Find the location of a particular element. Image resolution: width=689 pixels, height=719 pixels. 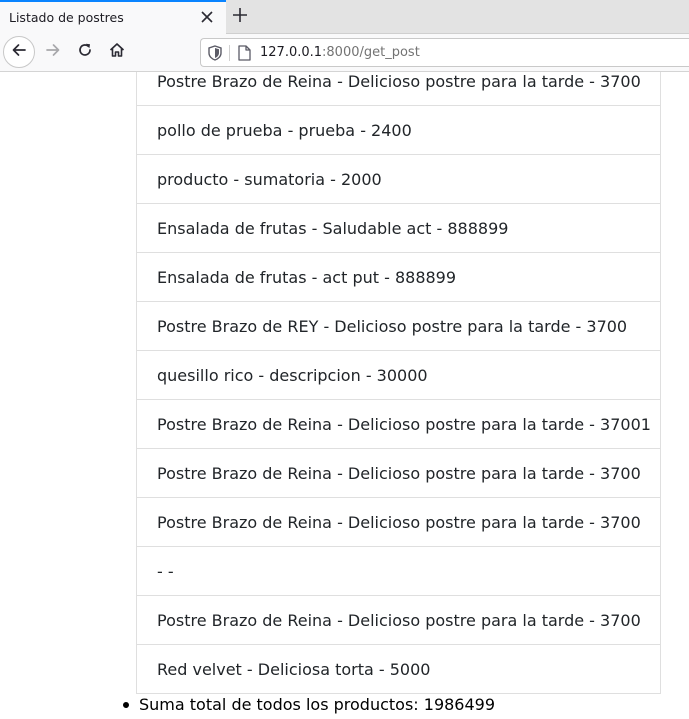

url-bar: 127.0.0.1:8000/get_post is located at coordinates (444, 52).